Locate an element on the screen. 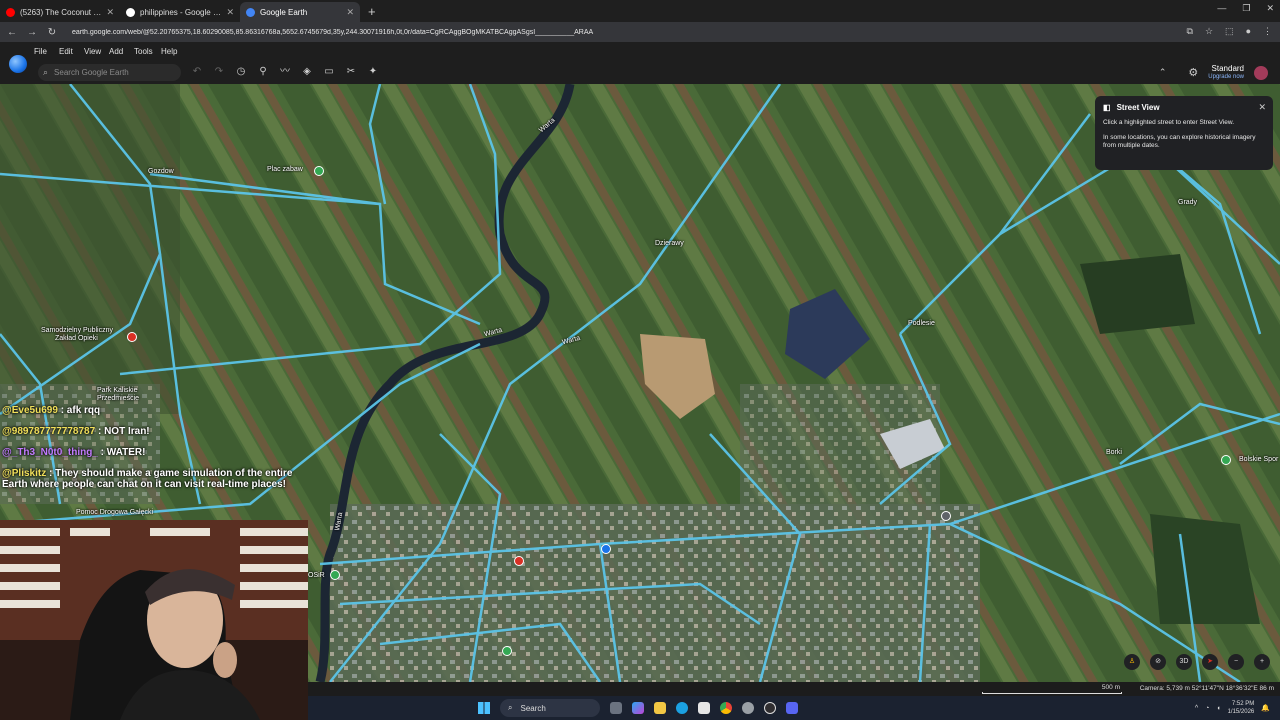 Image resolution: width=1280 pixels, height=720 pixels. street-view-title-row: ◧ Street View is located at coordinates (1184, 107).